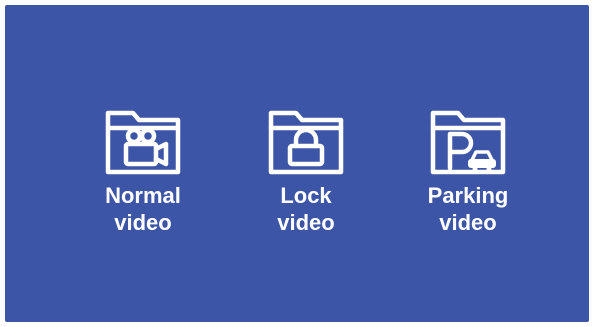  What do you see at coordinates (468, 195) in the screenshot?
I see `parking-video-label-line1: Parking` at bounding box center [468, 195].